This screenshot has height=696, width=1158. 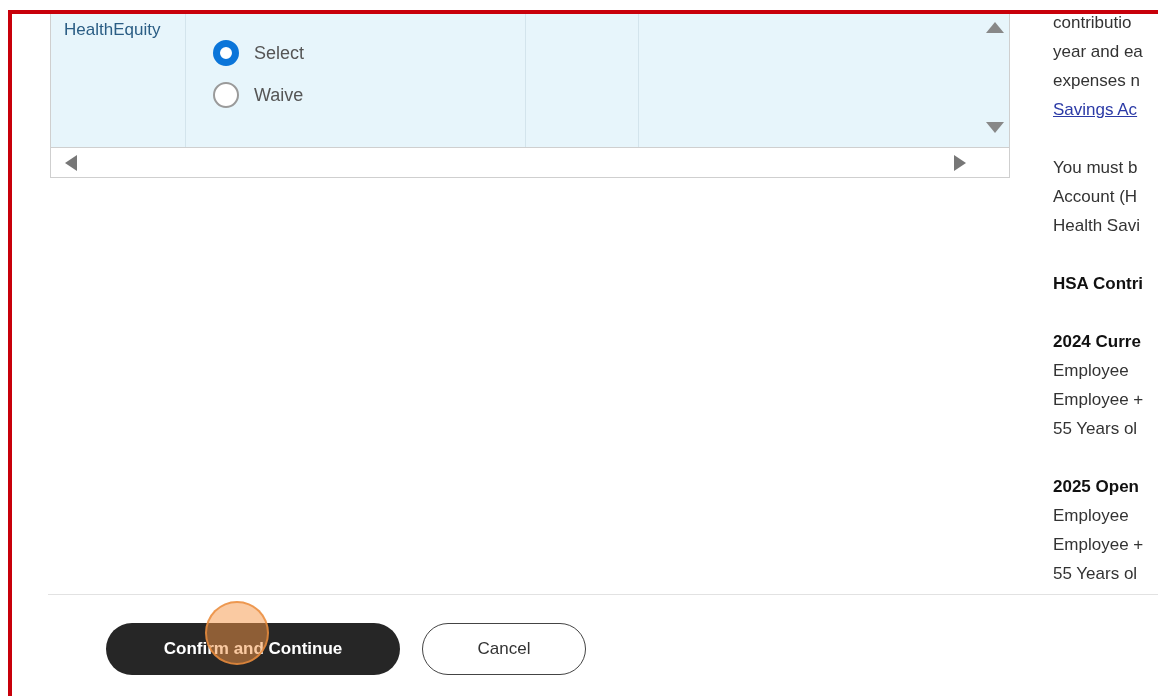 I want to click on option-label: Select, so click(x=279, y=53).